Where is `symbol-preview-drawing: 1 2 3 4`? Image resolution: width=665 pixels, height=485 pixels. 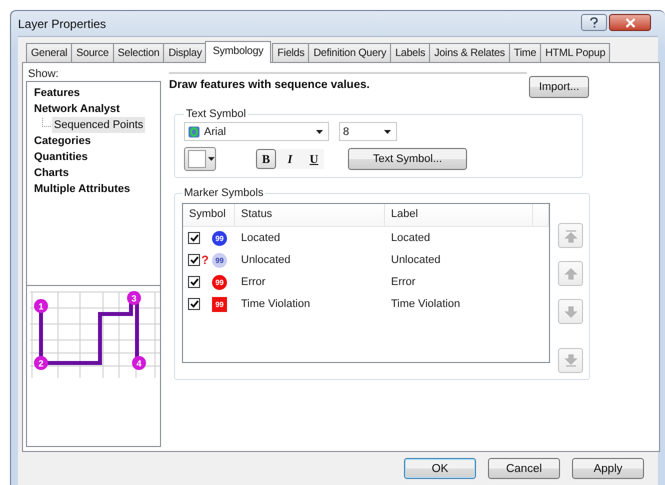 symbol-preview-drawing: 1 2 3 4 is located at coordinates (93, 332).